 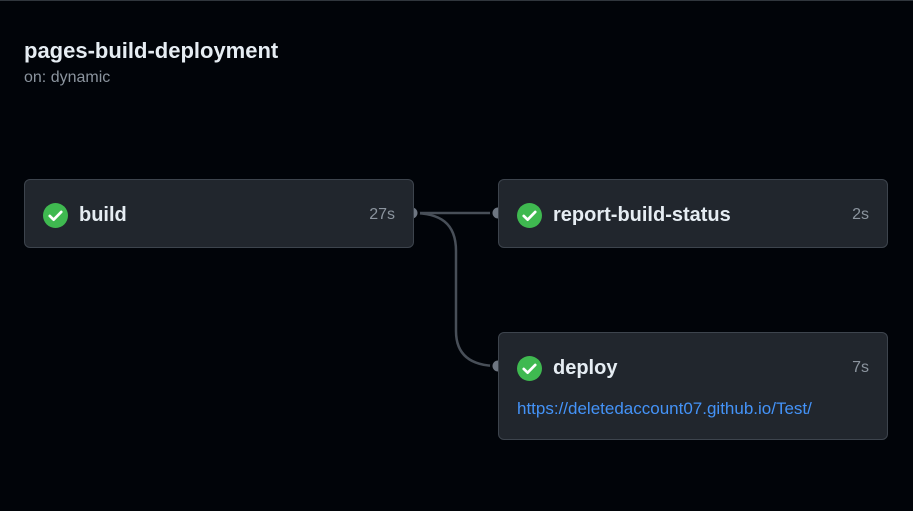 What do you see at coordinates (860, 214) in the screenshot?
I see `job-duration: 2s` at bounding box center [860, 214].